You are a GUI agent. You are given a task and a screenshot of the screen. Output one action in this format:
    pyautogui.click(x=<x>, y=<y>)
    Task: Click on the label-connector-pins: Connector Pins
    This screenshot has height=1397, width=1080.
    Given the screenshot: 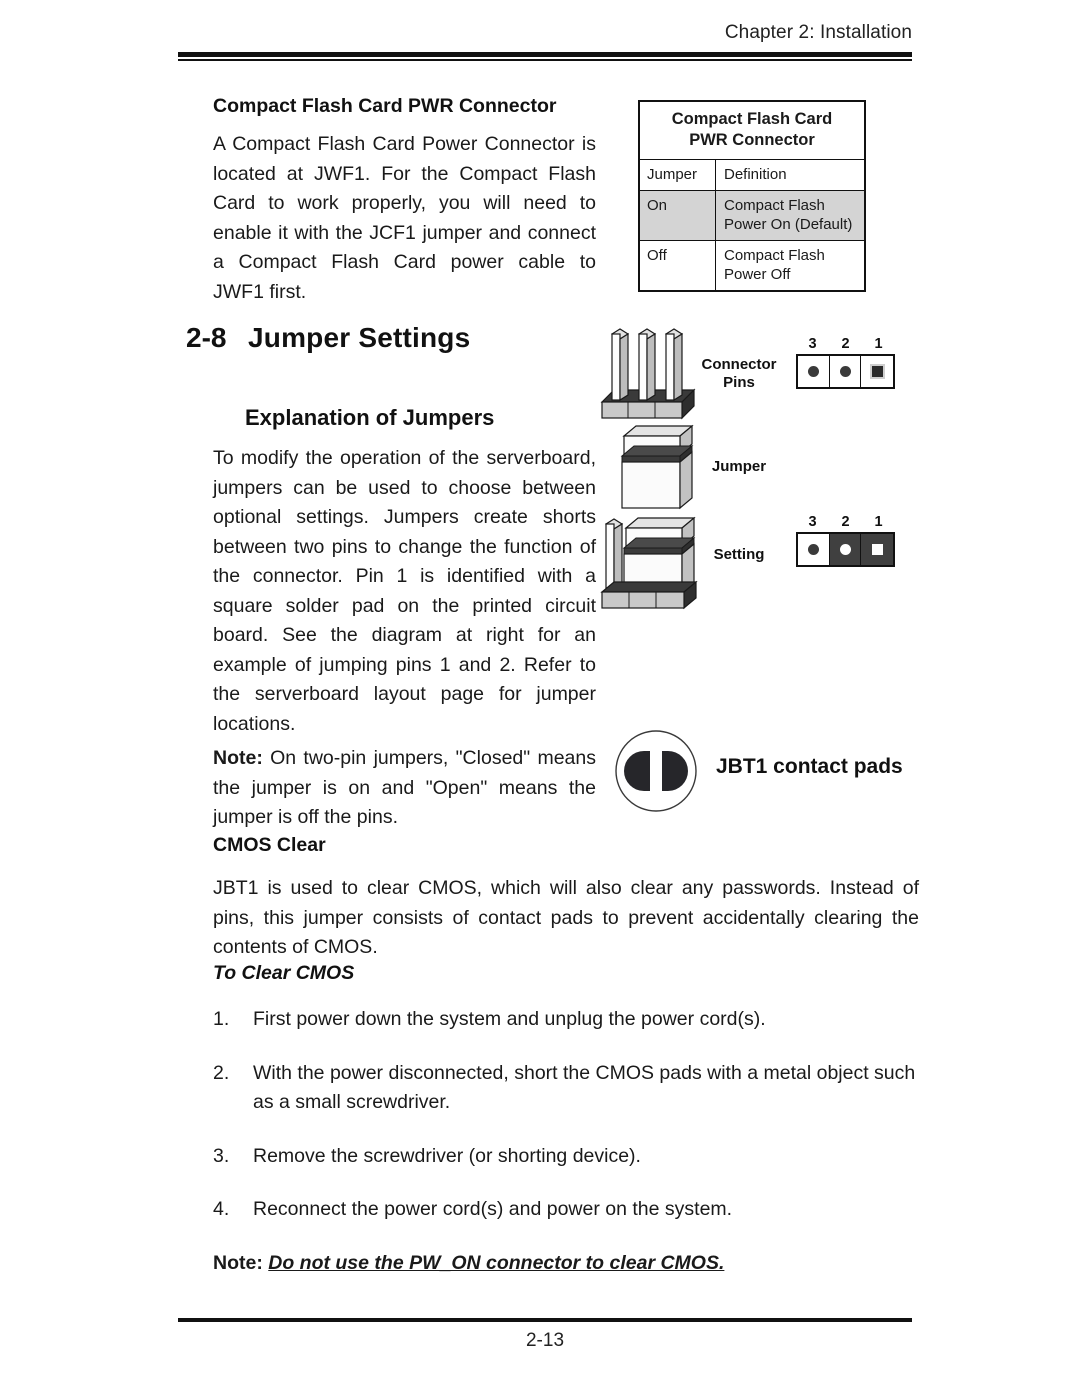 What is the action you would take?
    pyautogui.click(x=739, y=374)
    